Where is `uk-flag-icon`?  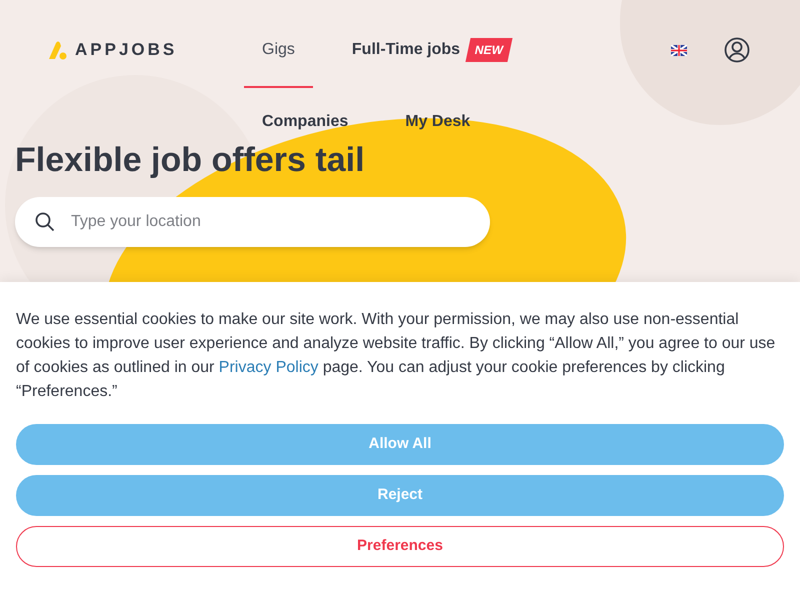 uk-flag-icon is located at coordinates (679, 50).